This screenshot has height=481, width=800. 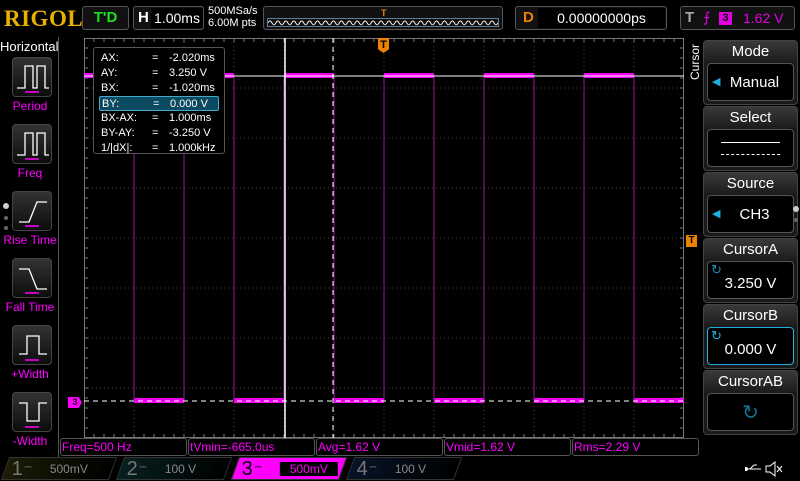 What do you see at coordinates (17, 469) in the screenshot?
I see `channel-number: 1` at bounding box center [17, 469].